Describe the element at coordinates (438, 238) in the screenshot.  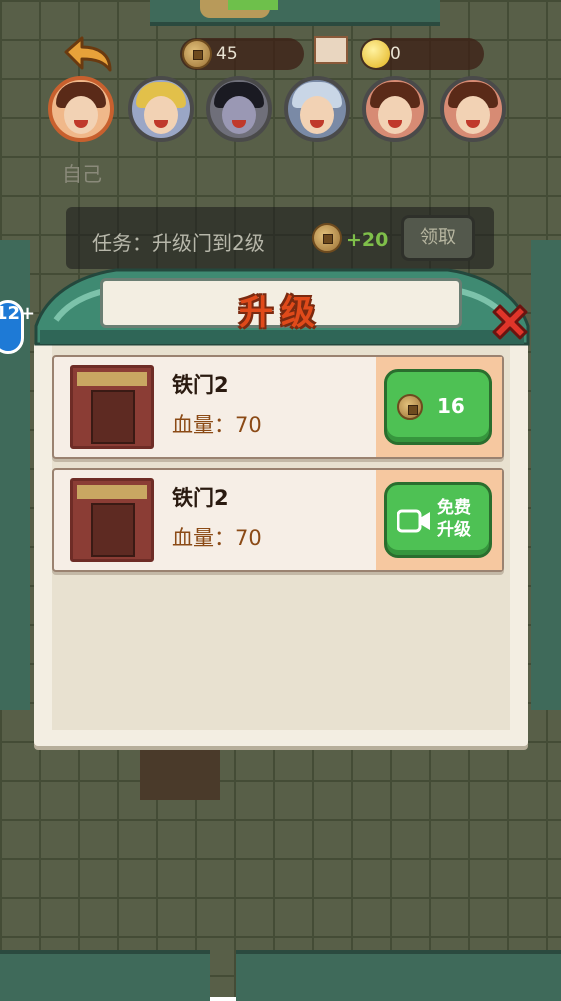
I see `claim-button: 领取` at that location.